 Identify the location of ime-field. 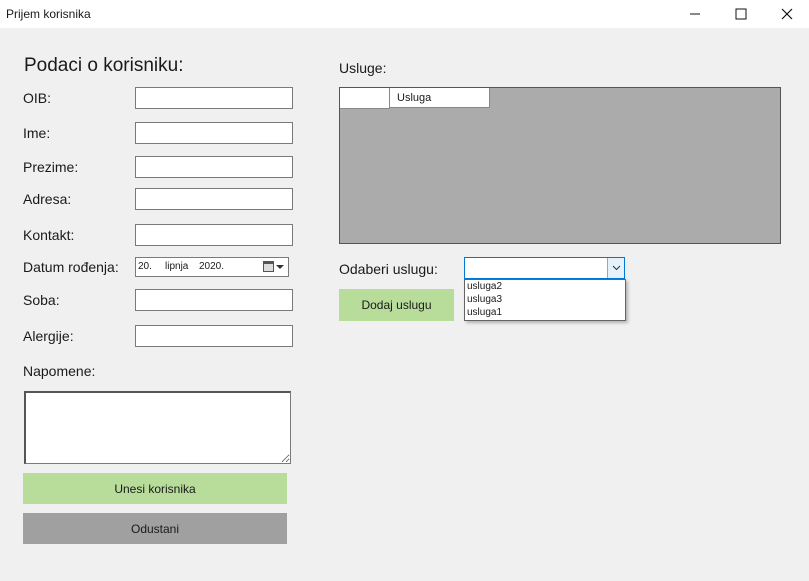
(214, 133).